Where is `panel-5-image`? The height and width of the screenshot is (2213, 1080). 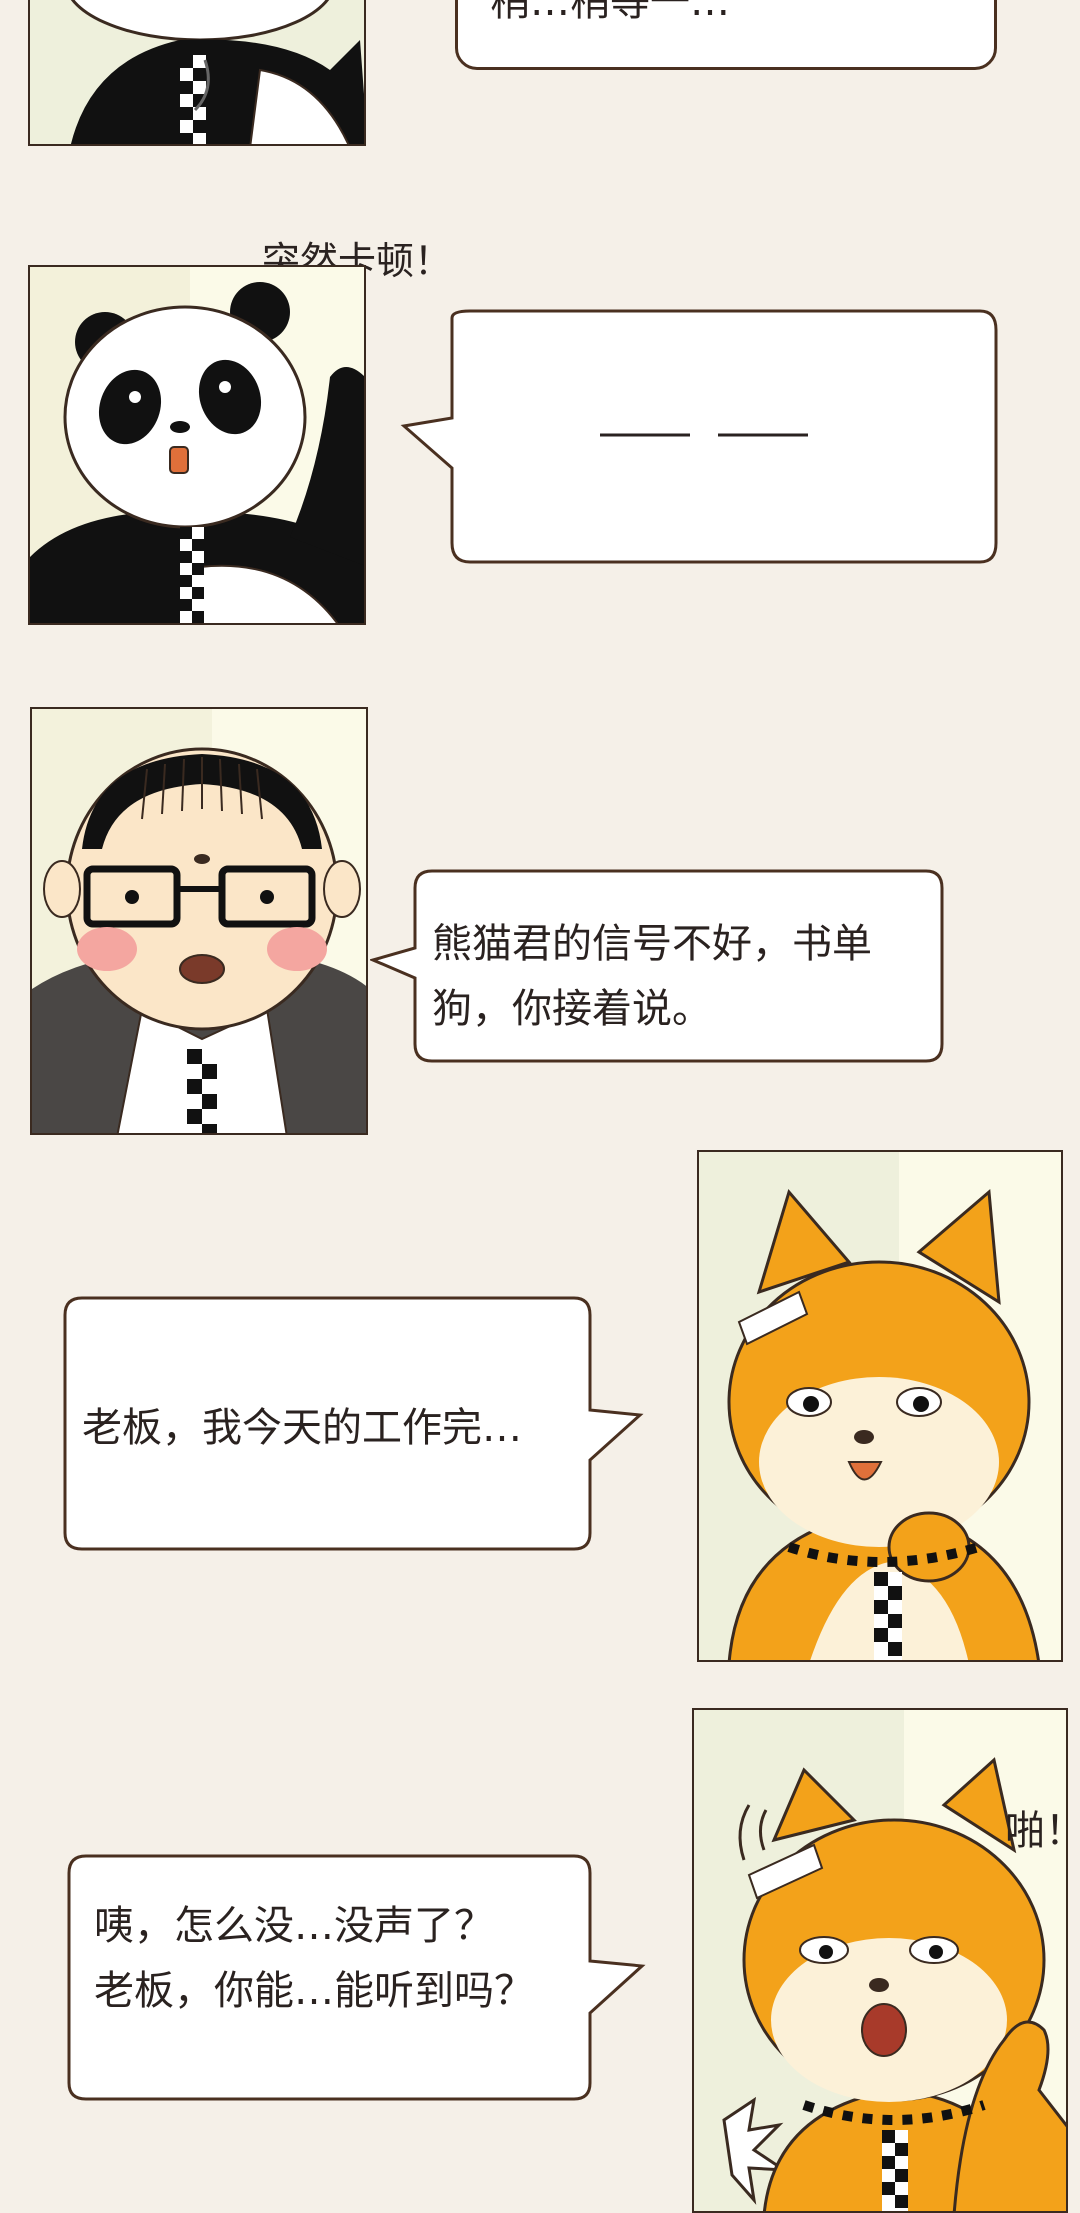 panel-5-image is located at coordinates (880, 1960).